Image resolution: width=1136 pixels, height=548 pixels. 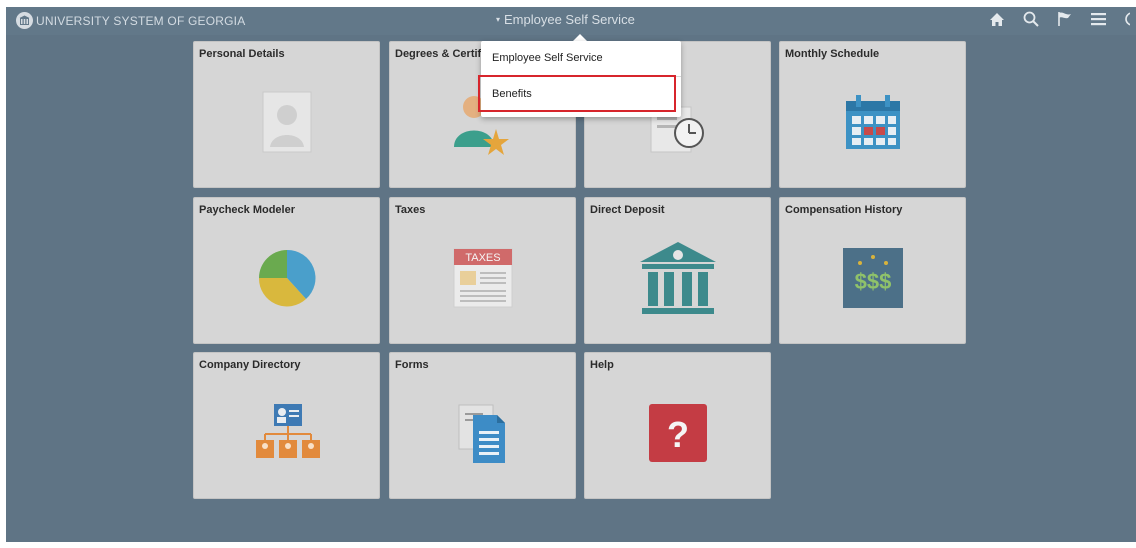 I want to click on org-name: UNIVERSITY SYSTEM OF GEORGIA, so click(x=141, y=20).